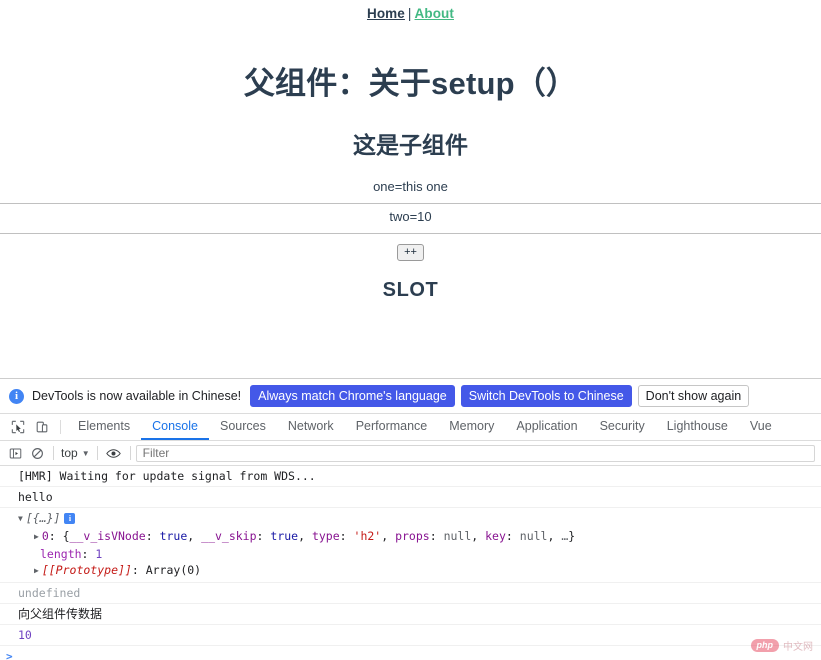 The height and width of the screenshot is (660, 821). I want to click on clear-console-icon, so click(37, 453).